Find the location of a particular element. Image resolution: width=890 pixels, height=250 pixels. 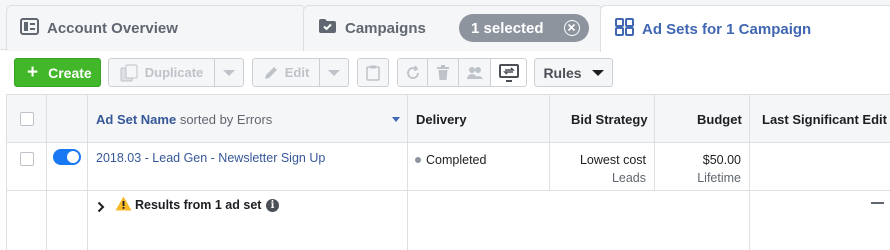

column-header-sort-note: sorted by Errors is located at coordinates (226, 119).